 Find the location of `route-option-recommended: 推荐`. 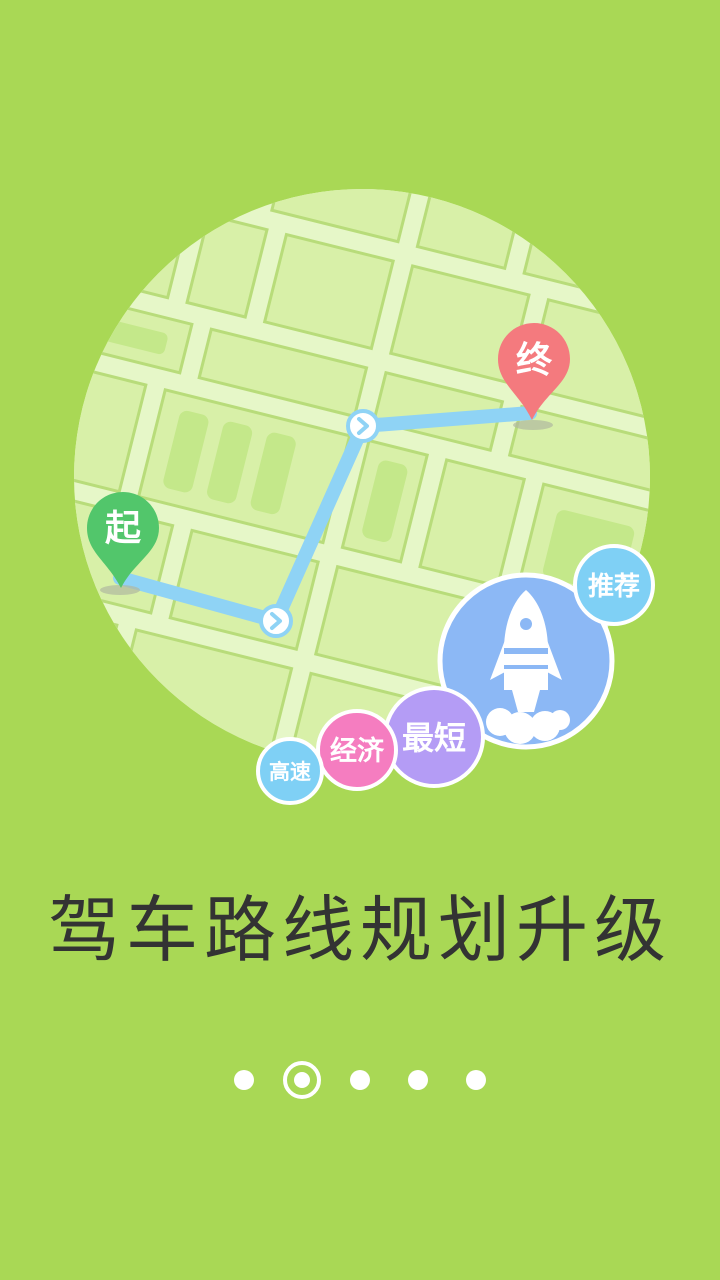

route-option-recommended: 推荐 is located at coordinates (614, 585).